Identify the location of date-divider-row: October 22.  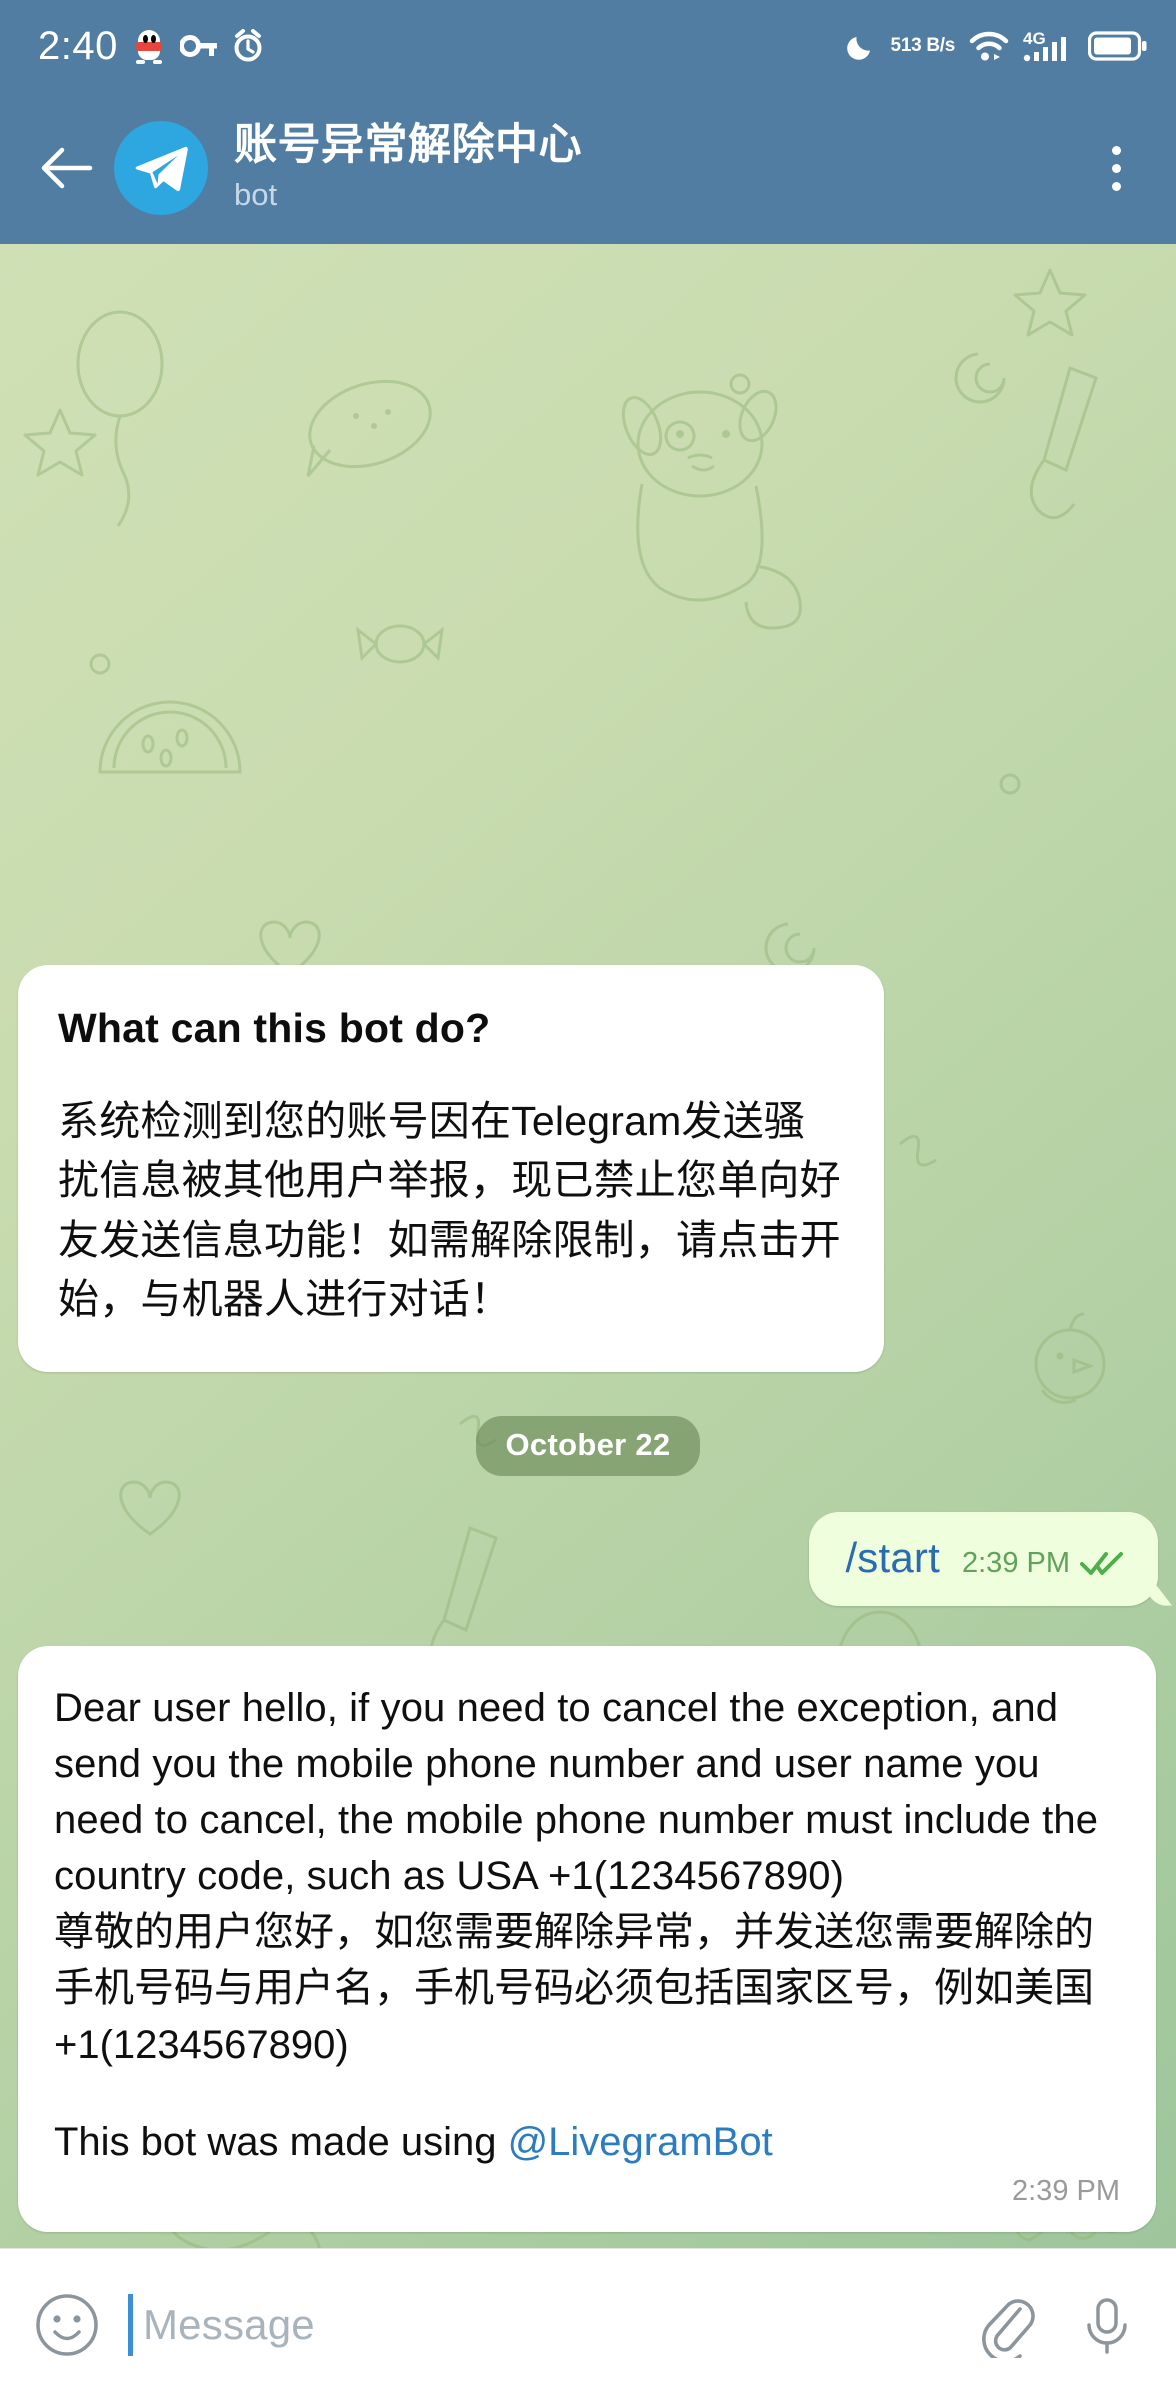
(588, 1463).